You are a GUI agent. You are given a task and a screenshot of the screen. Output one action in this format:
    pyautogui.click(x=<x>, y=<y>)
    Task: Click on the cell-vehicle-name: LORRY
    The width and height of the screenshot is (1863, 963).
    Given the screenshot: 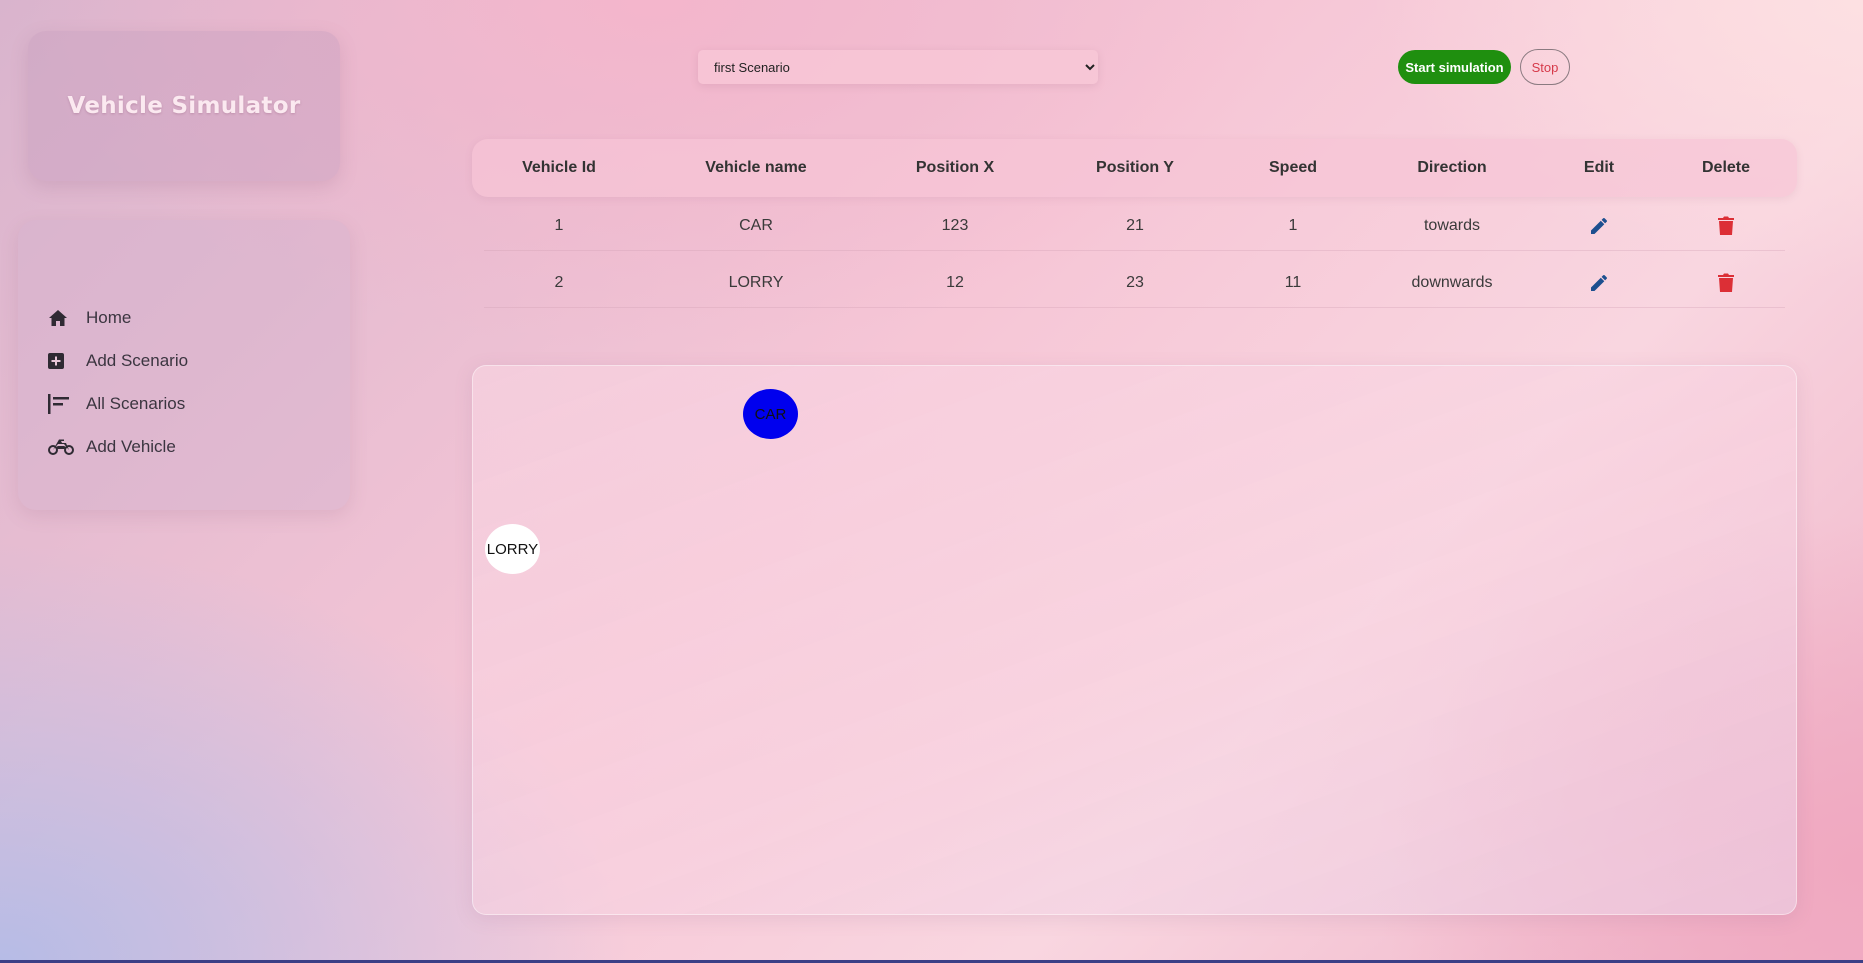 What is the action you would take?
    pyautogui.click(x=756, y=282)
    